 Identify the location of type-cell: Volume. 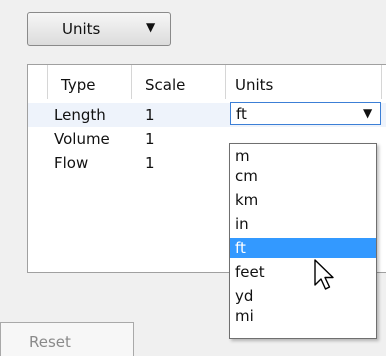
(82, 139).